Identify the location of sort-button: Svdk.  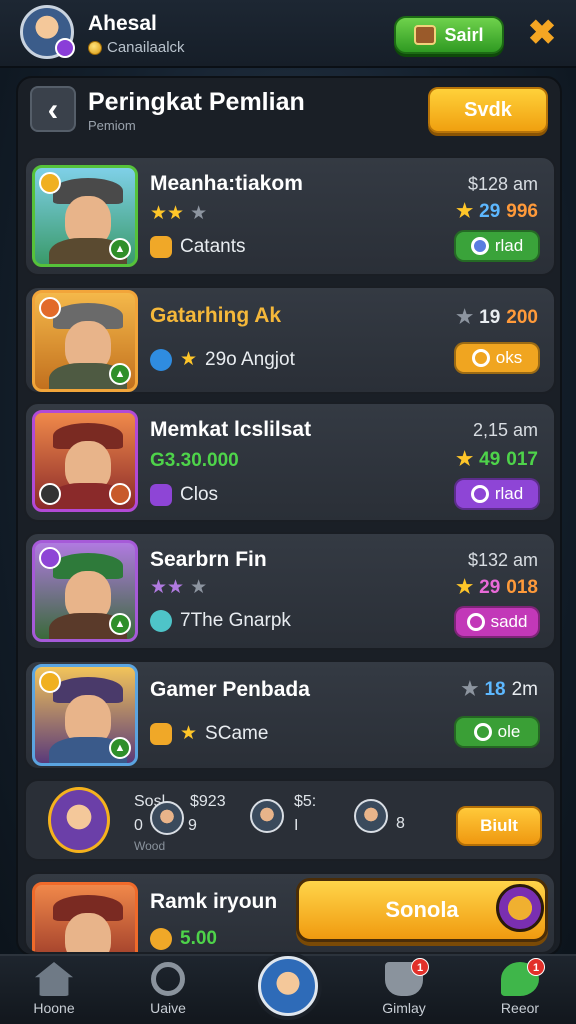
(488, 110).